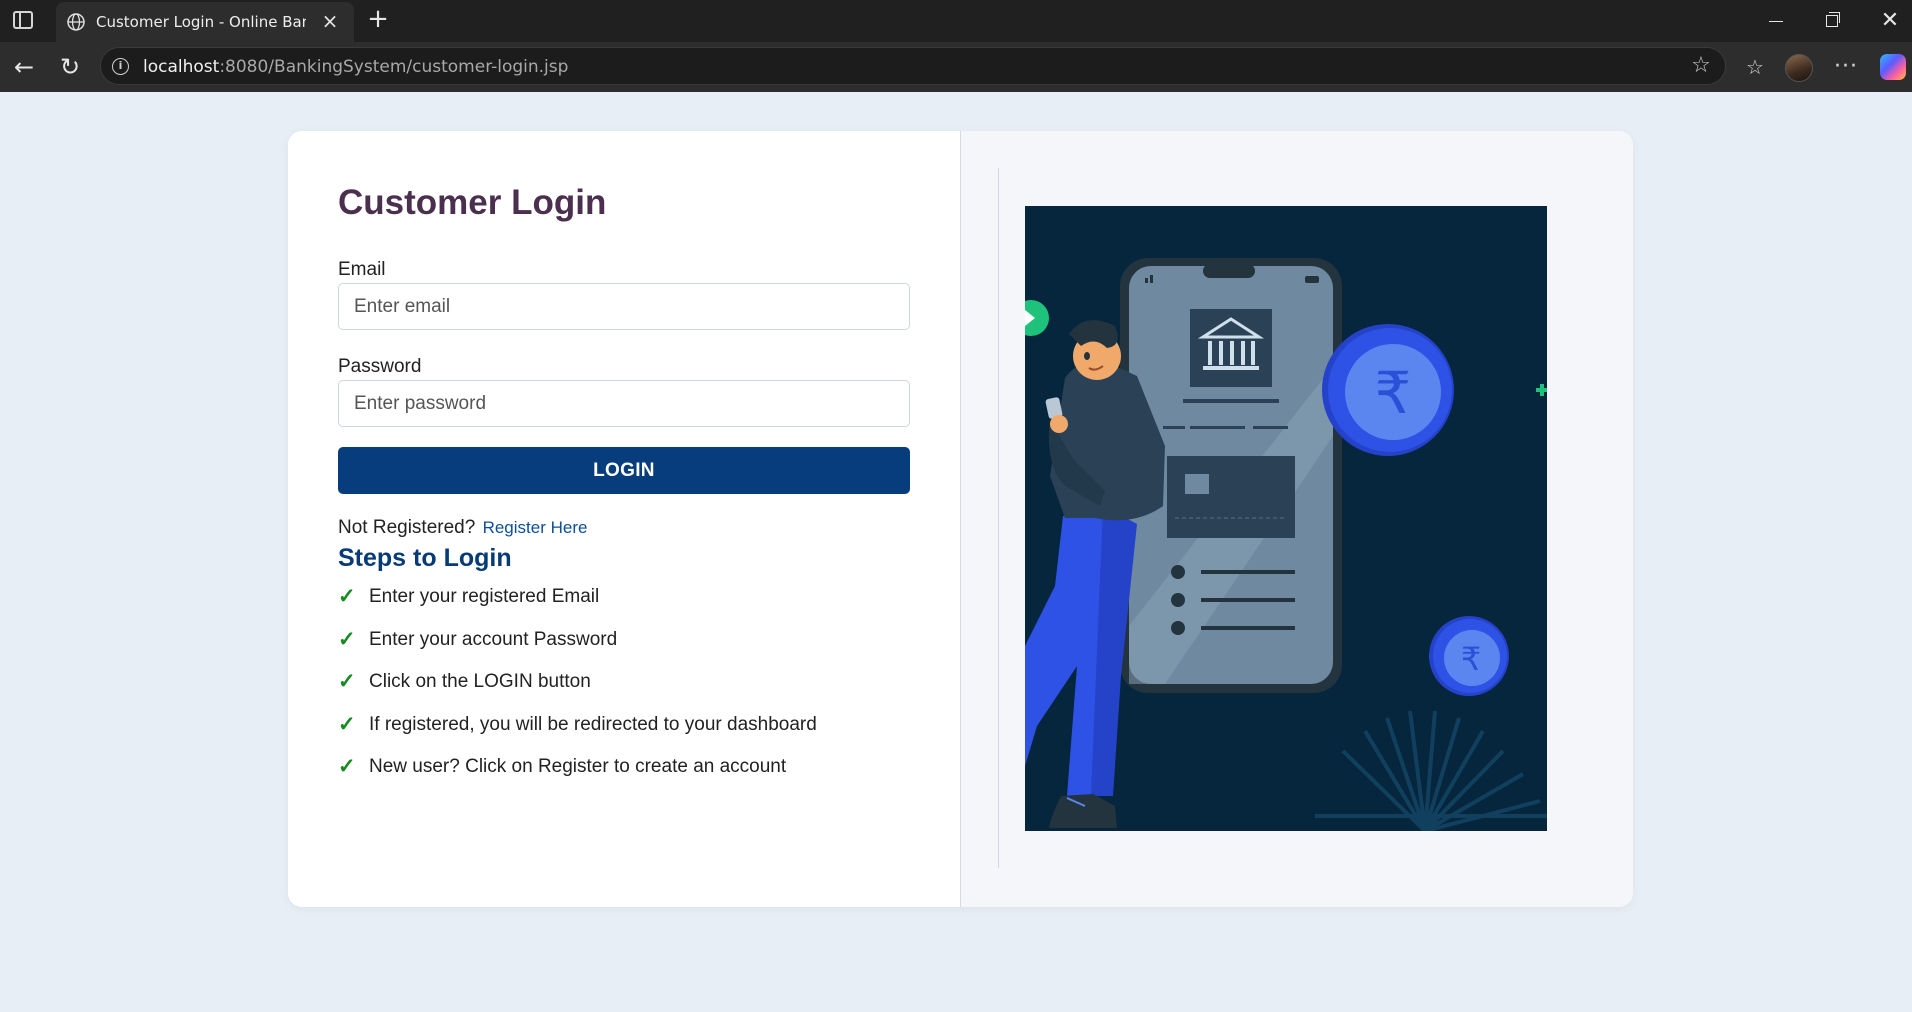  I want to click on coin-symbol-small: ₹, so click(1471, 659).